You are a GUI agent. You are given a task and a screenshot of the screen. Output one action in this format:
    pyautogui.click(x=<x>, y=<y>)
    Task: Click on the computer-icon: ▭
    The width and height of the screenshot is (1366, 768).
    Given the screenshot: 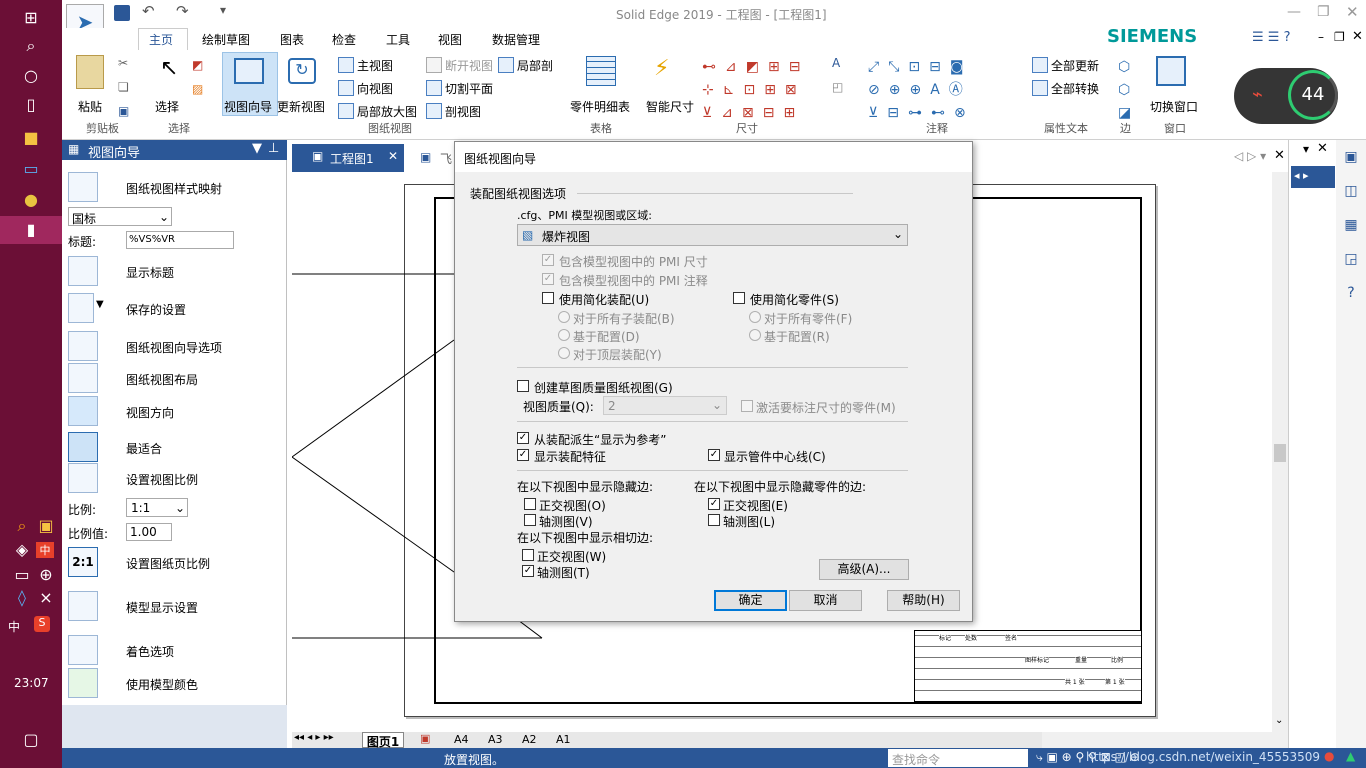 What is the action you would take?
    pyautogui.click(x=31, y=169)
    